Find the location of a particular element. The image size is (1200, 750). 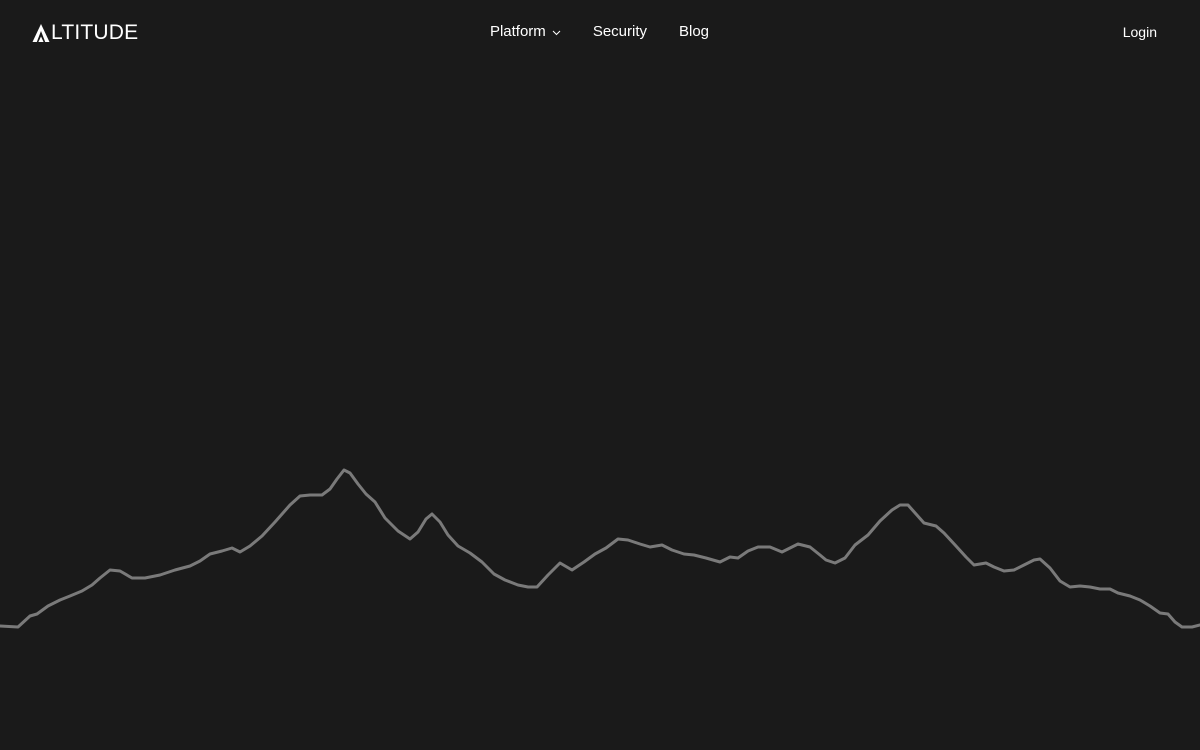

nav-item-platform: Platform is located at coordinates (525, 32).